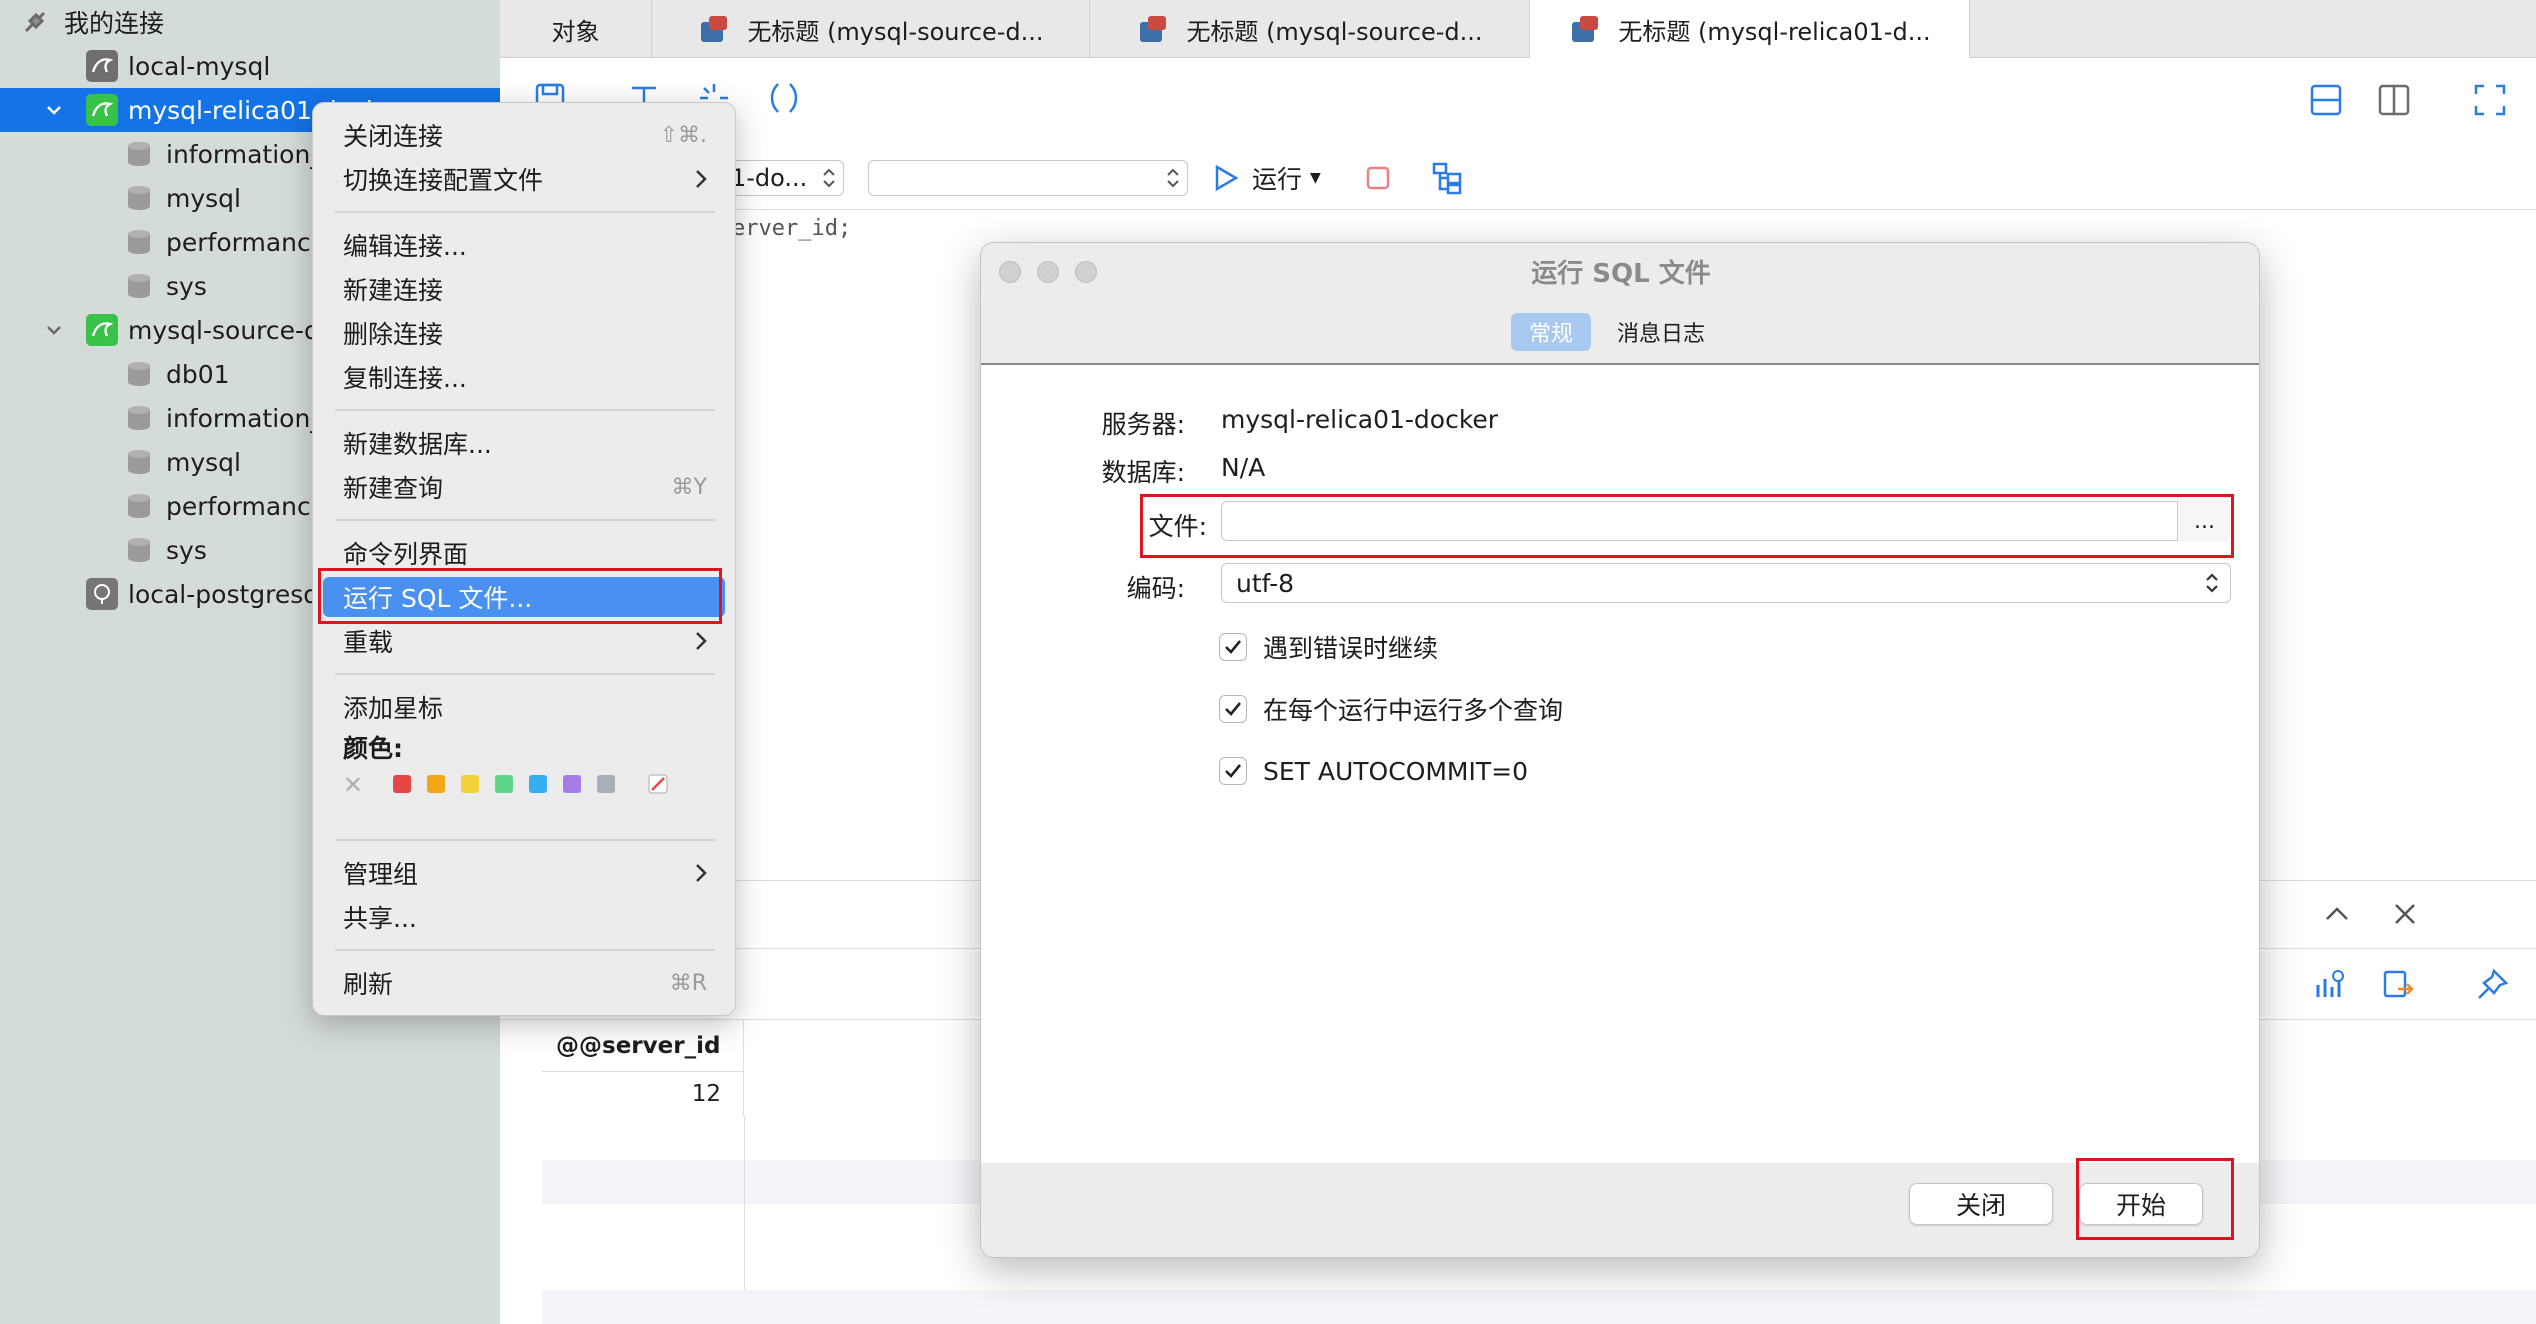  What do you see at coordinates (1378, 178) in the screenshot?
I see `stop-icon` at bounding box center [1378, 178].